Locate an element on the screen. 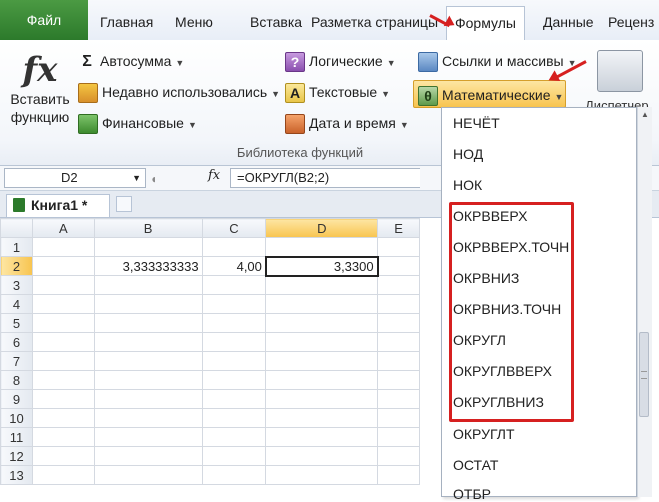  menu-item-okruglt: ОКРУГЛТ is located at coordinates (484, 434).